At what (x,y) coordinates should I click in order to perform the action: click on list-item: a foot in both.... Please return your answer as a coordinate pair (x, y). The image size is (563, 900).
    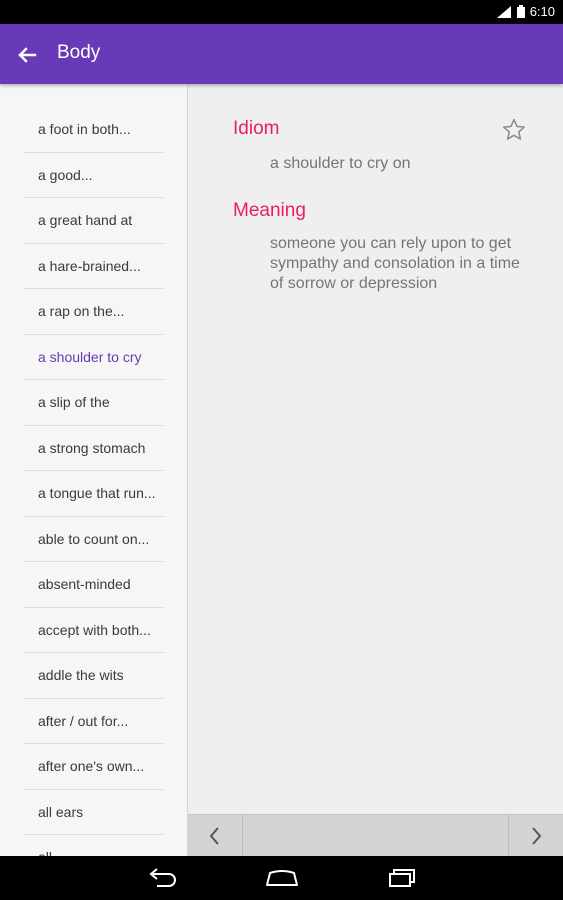
    Looking at the image, I should click on (94, 130).